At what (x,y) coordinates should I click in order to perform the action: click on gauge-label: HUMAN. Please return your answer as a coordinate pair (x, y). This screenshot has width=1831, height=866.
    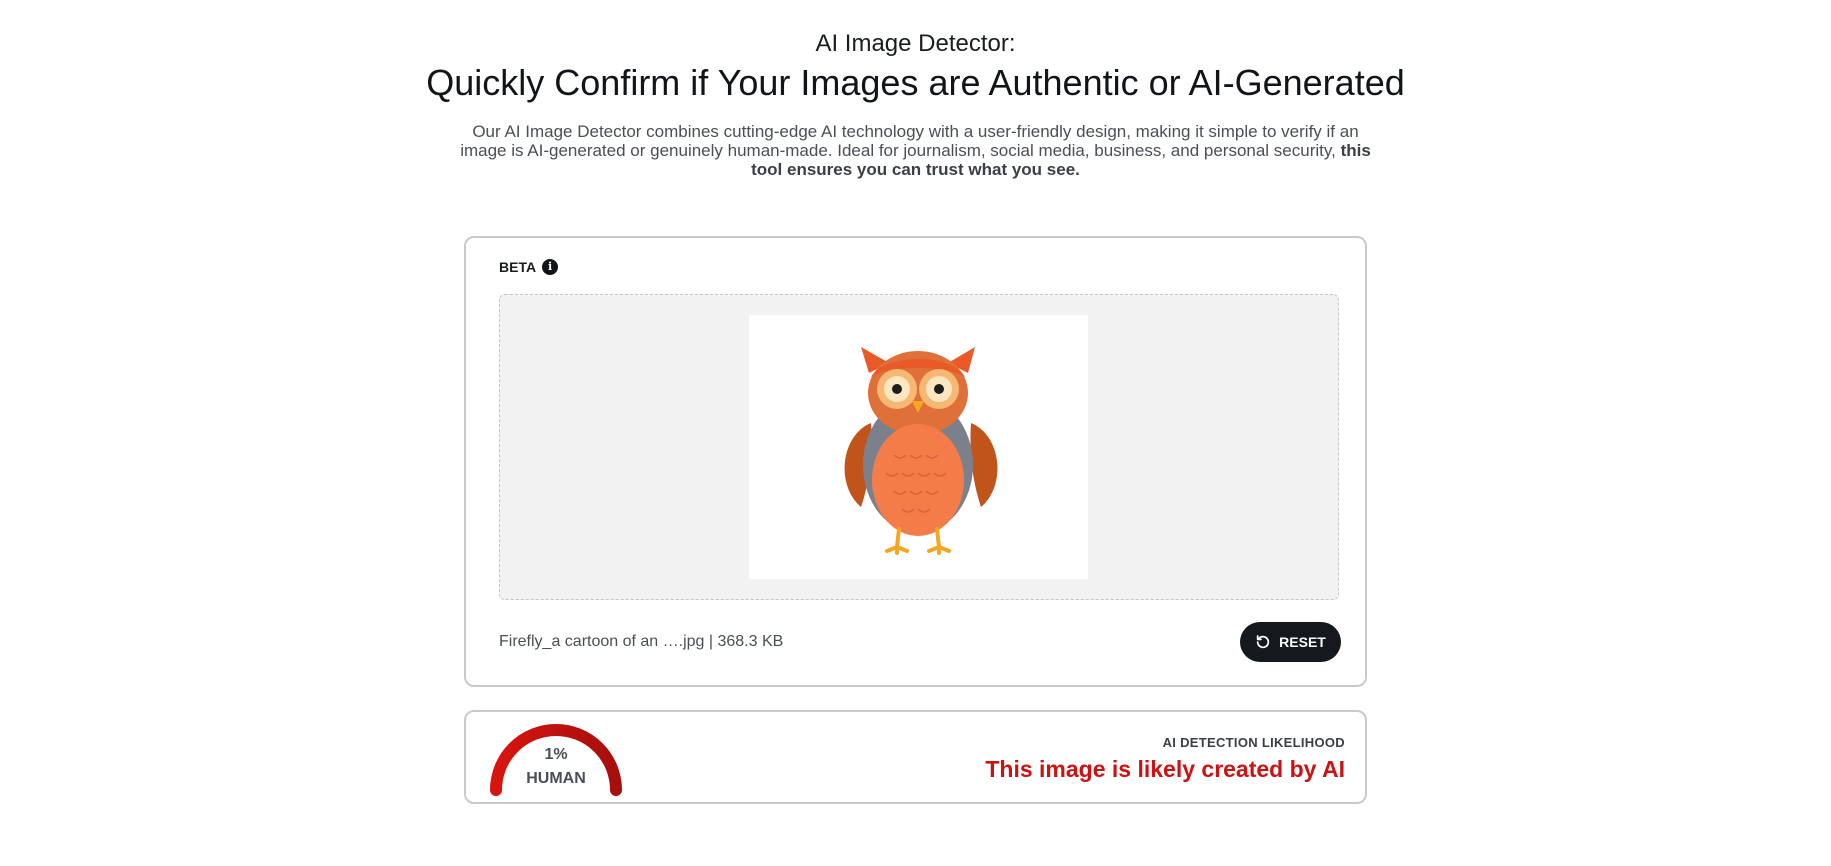
    Looking at the image, I should click on (556, 778).